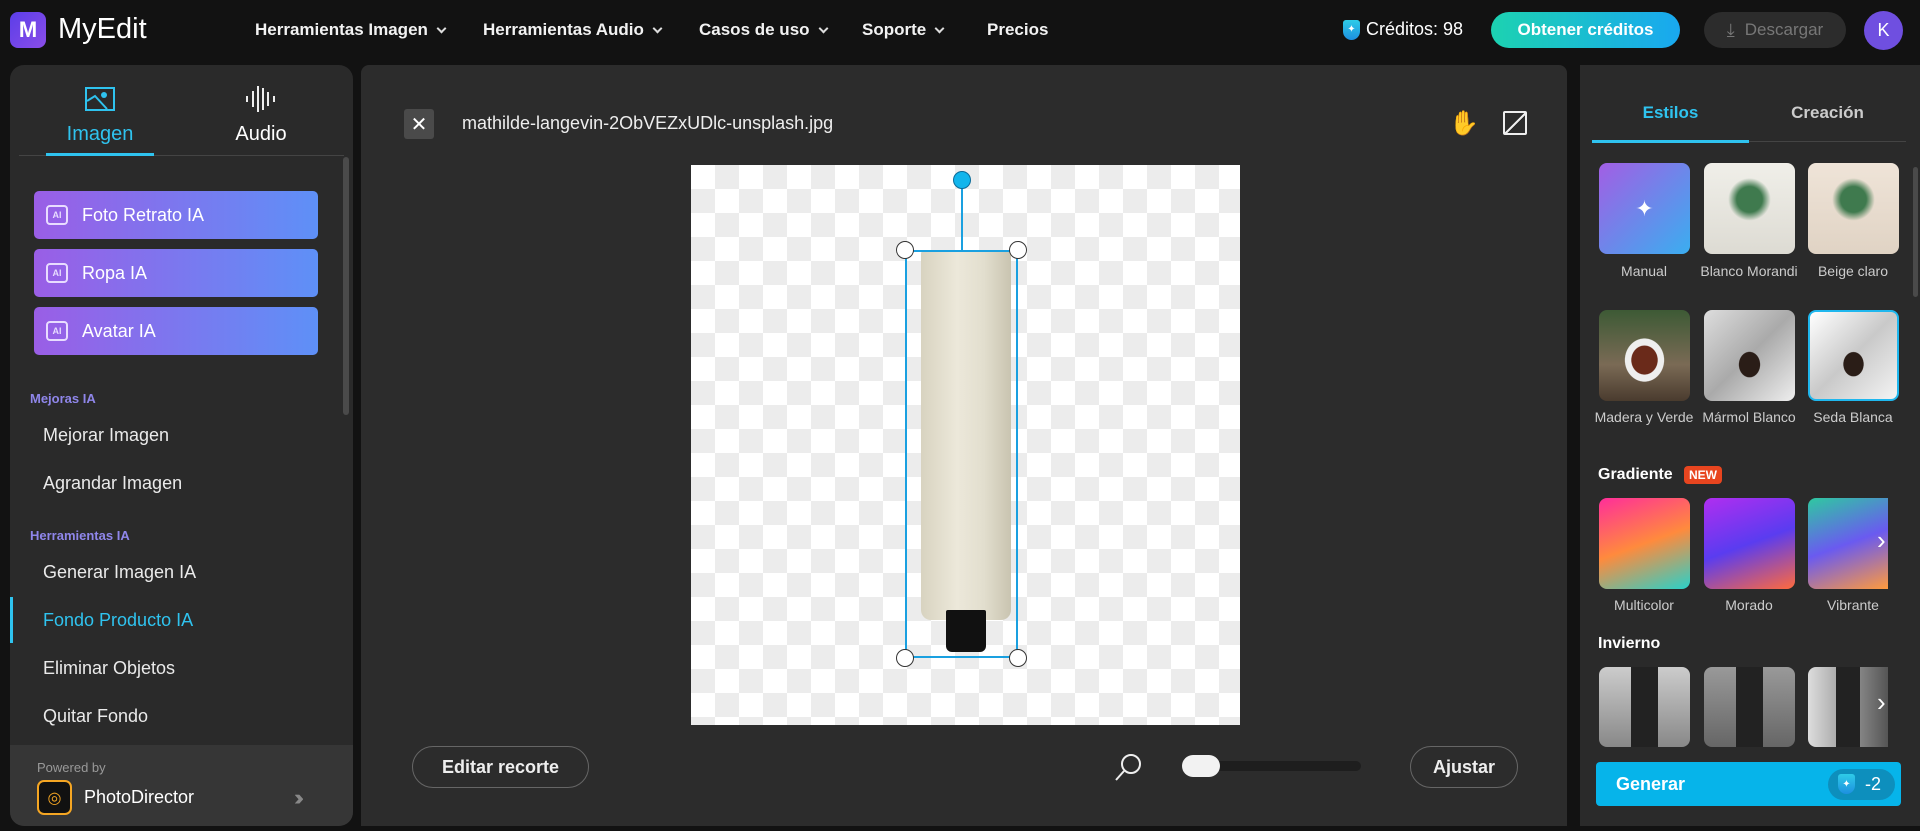 The width and height of the screenshot is (1920, 831). I want to click on rotate-line, so click(962, 216).